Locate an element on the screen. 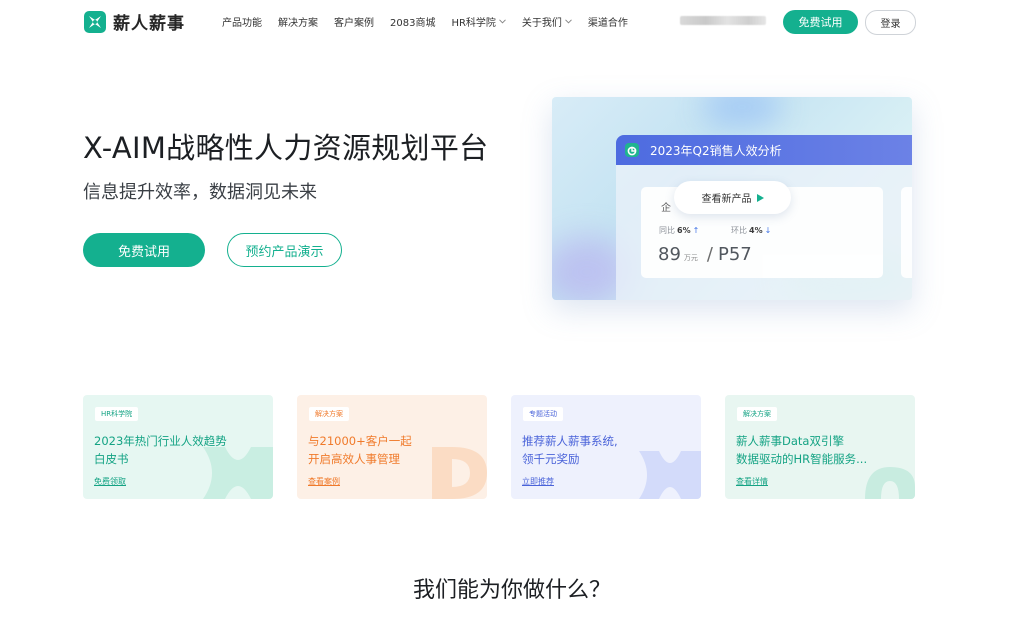 Image resolution: width=1024 pixels, height=635 pixels. decorative-blob is located at coordinates (742, 112).